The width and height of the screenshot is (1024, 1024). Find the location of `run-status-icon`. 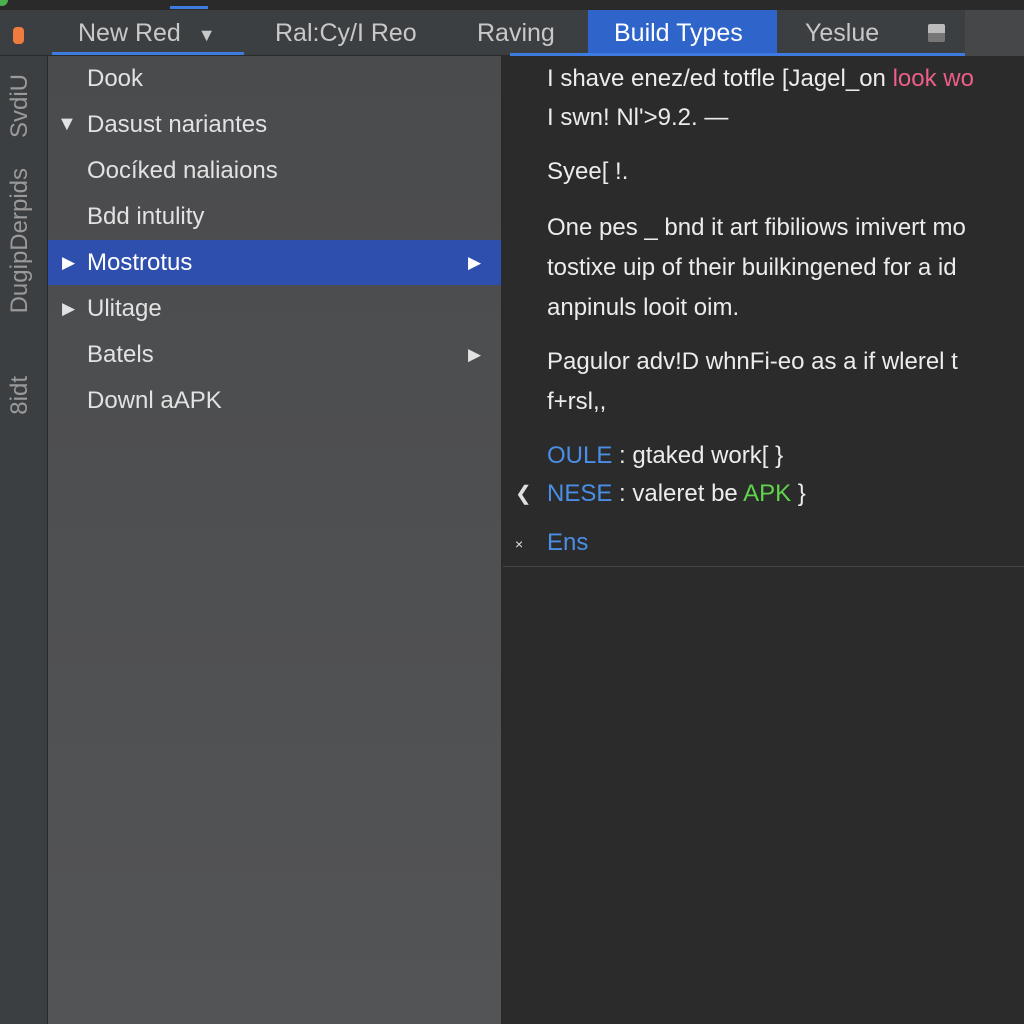

run-status-icon is located at coordinates (18, 35).